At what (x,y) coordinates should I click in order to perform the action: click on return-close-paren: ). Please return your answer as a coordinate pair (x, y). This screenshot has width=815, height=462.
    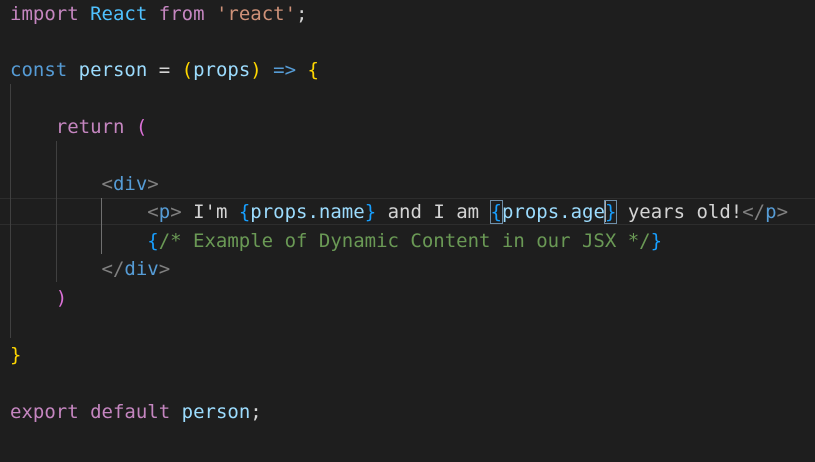
    Looking at the image, I should click on (61, 298).